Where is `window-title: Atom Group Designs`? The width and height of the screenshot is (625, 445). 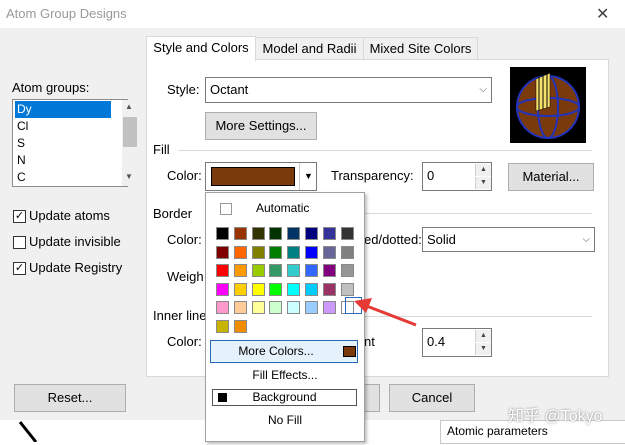
window-title: Atom Group Designs is located at coordinates (66, 13).